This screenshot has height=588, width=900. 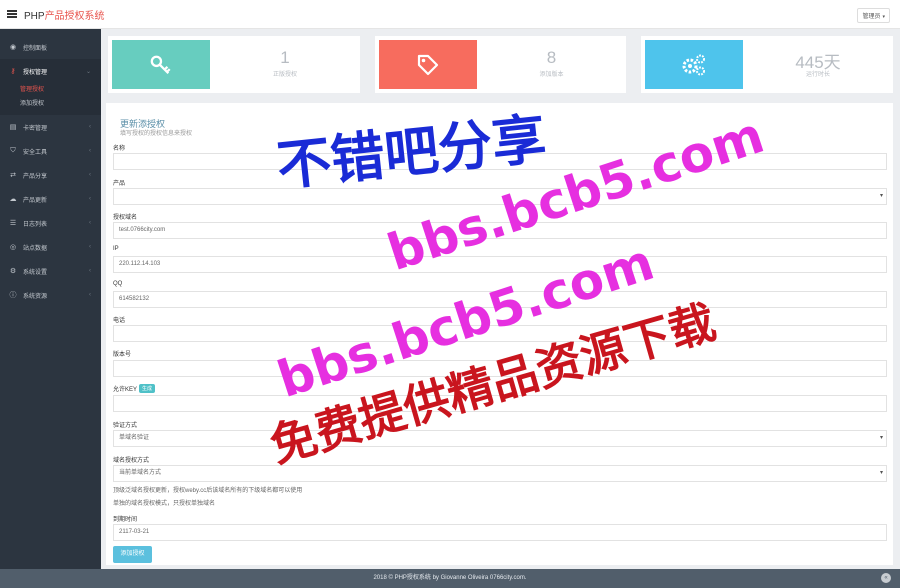 I want to click on domain-label: 授权域名, so click(x=125, y=218).